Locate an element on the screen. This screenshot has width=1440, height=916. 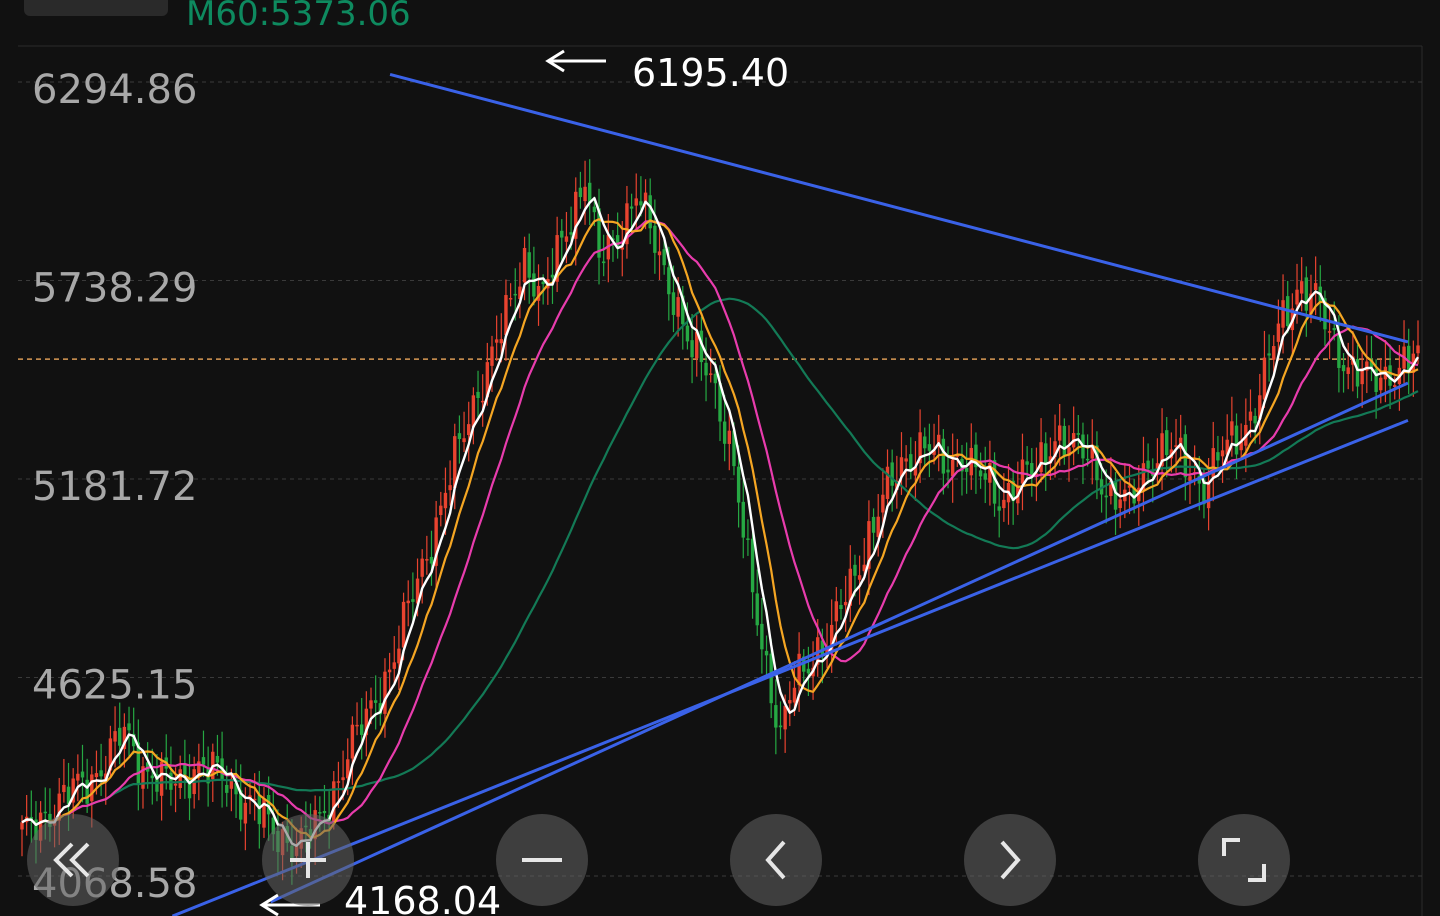
high-price-annotation: 6195.40 is located at coordinates (710, 73).